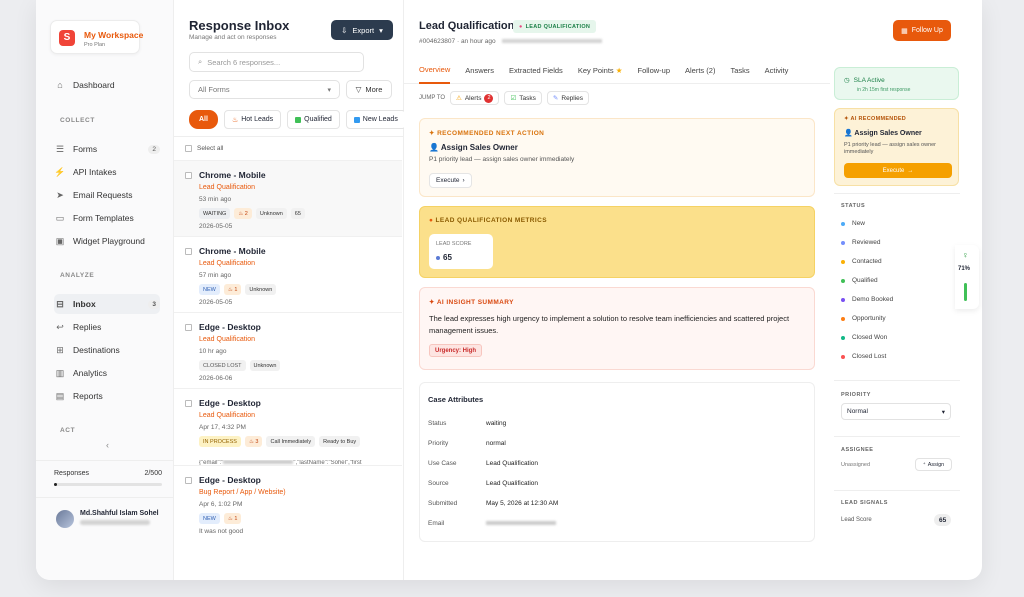  I want to click on attr-value, so click(521, 523).